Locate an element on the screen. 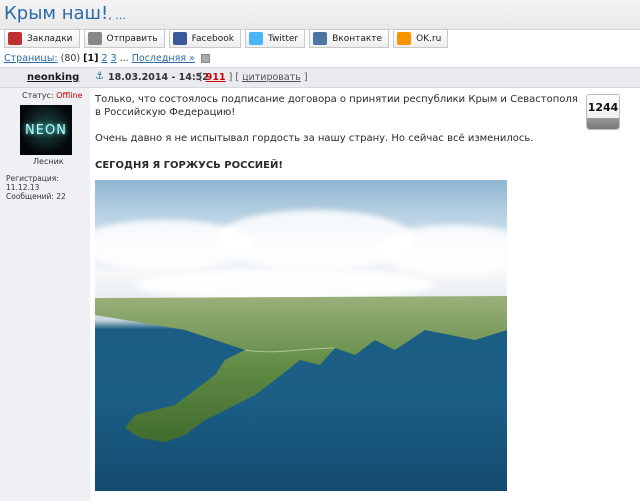 The height and width of the screenshot is (501, 640). post-number-group: [ 911 ] [ цитировать ] is located at coordinates (253, 77).